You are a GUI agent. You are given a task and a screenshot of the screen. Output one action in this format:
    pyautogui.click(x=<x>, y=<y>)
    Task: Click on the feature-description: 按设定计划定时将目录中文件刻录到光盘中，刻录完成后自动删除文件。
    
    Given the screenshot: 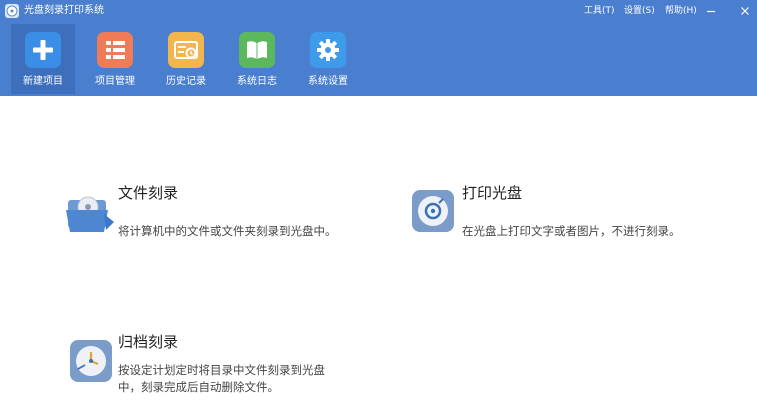 What is the action you would take?
    pyautogui.click(x=221, y=378)
    